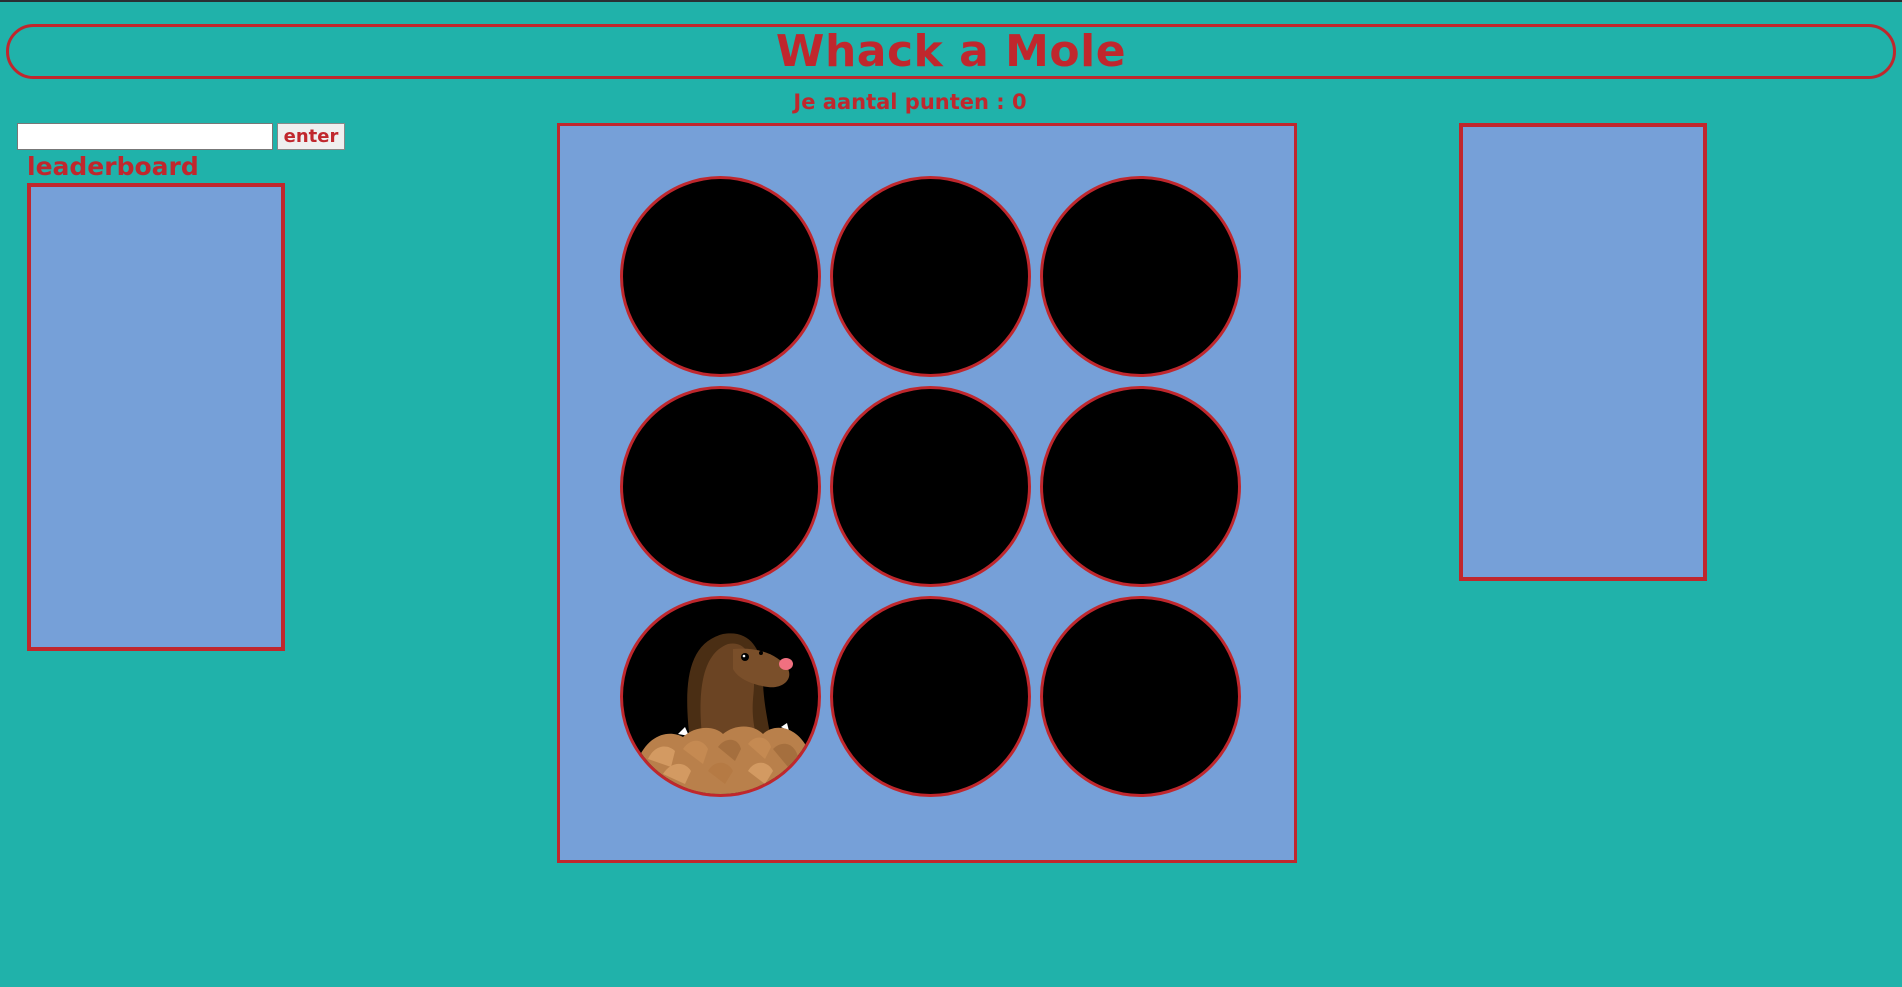  What do you see at coordinates (145, 136) in the screenshot?
I see `player-name-input` at bounding box center [145, 136].